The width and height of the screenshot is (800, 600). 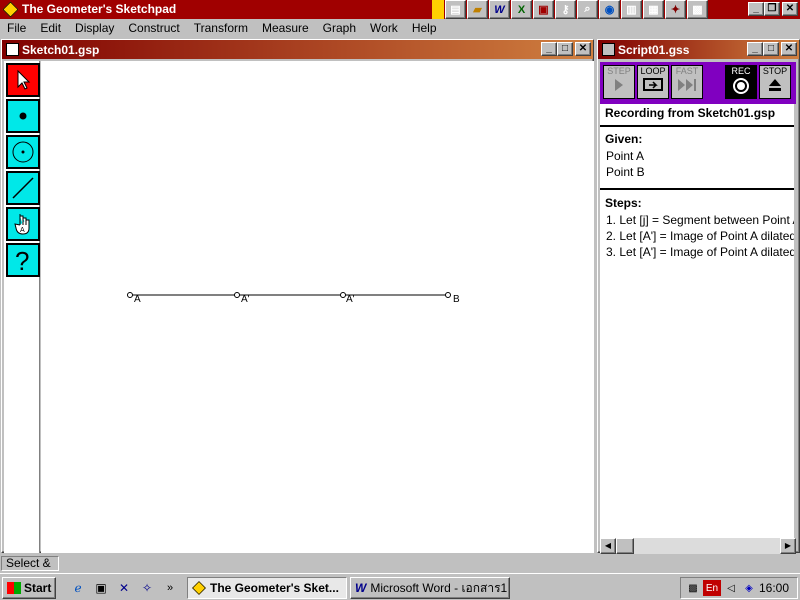 What do you see at coordinates (94, 28) in the screenshot?
I see `menu-display: Display` at bounding box center [94, 28].